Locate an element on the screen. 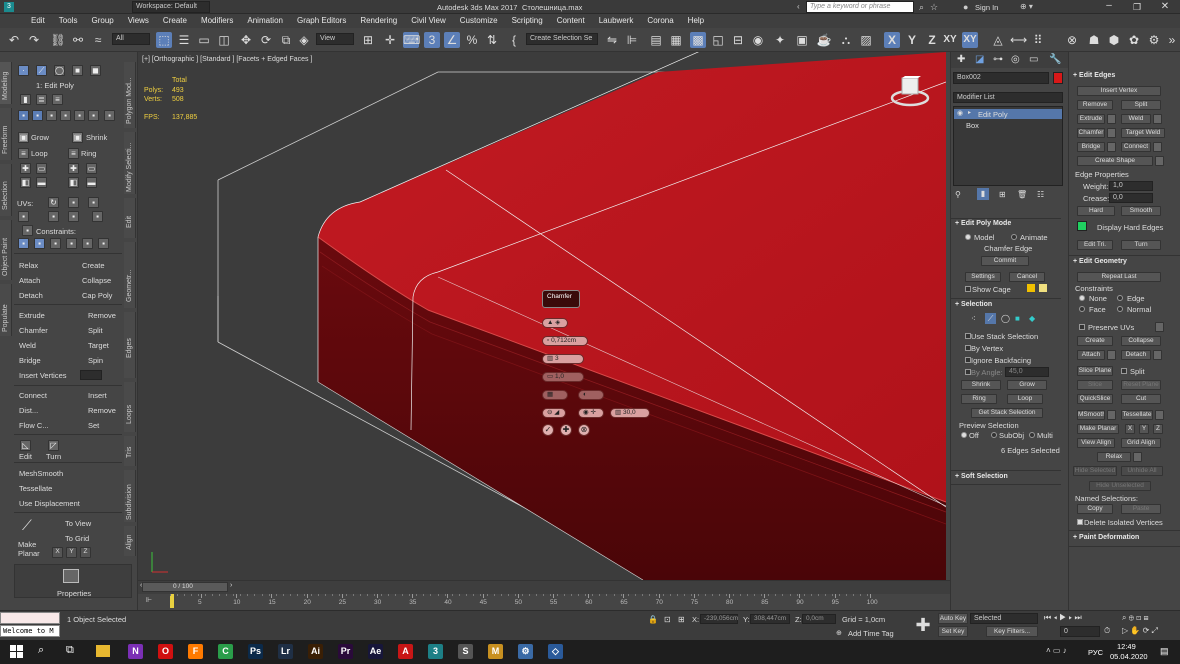 This screenshot has height=664, width=1180. lock-selection-icon: 🔒 is located at coordinates (653, 619).